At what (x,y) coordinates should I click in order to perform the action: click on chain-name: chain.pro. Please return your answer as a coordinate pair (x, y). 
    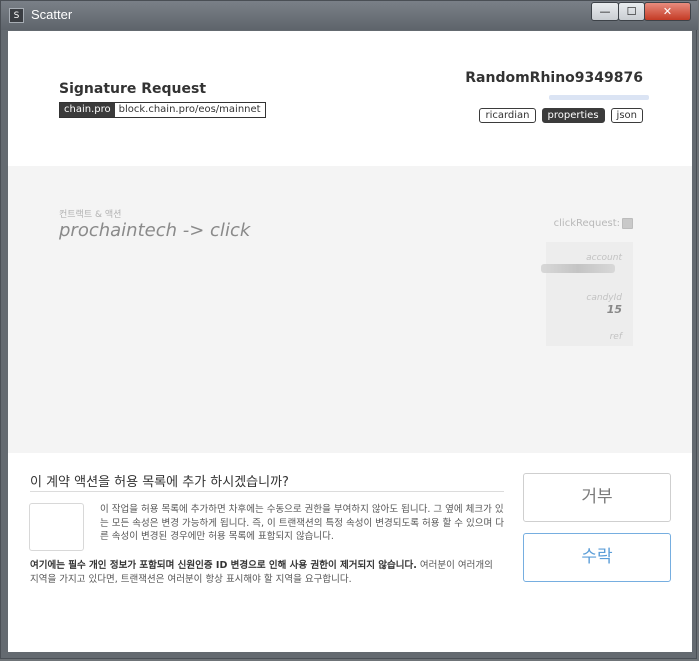
    Looking at the image, I should click on (87, 110).